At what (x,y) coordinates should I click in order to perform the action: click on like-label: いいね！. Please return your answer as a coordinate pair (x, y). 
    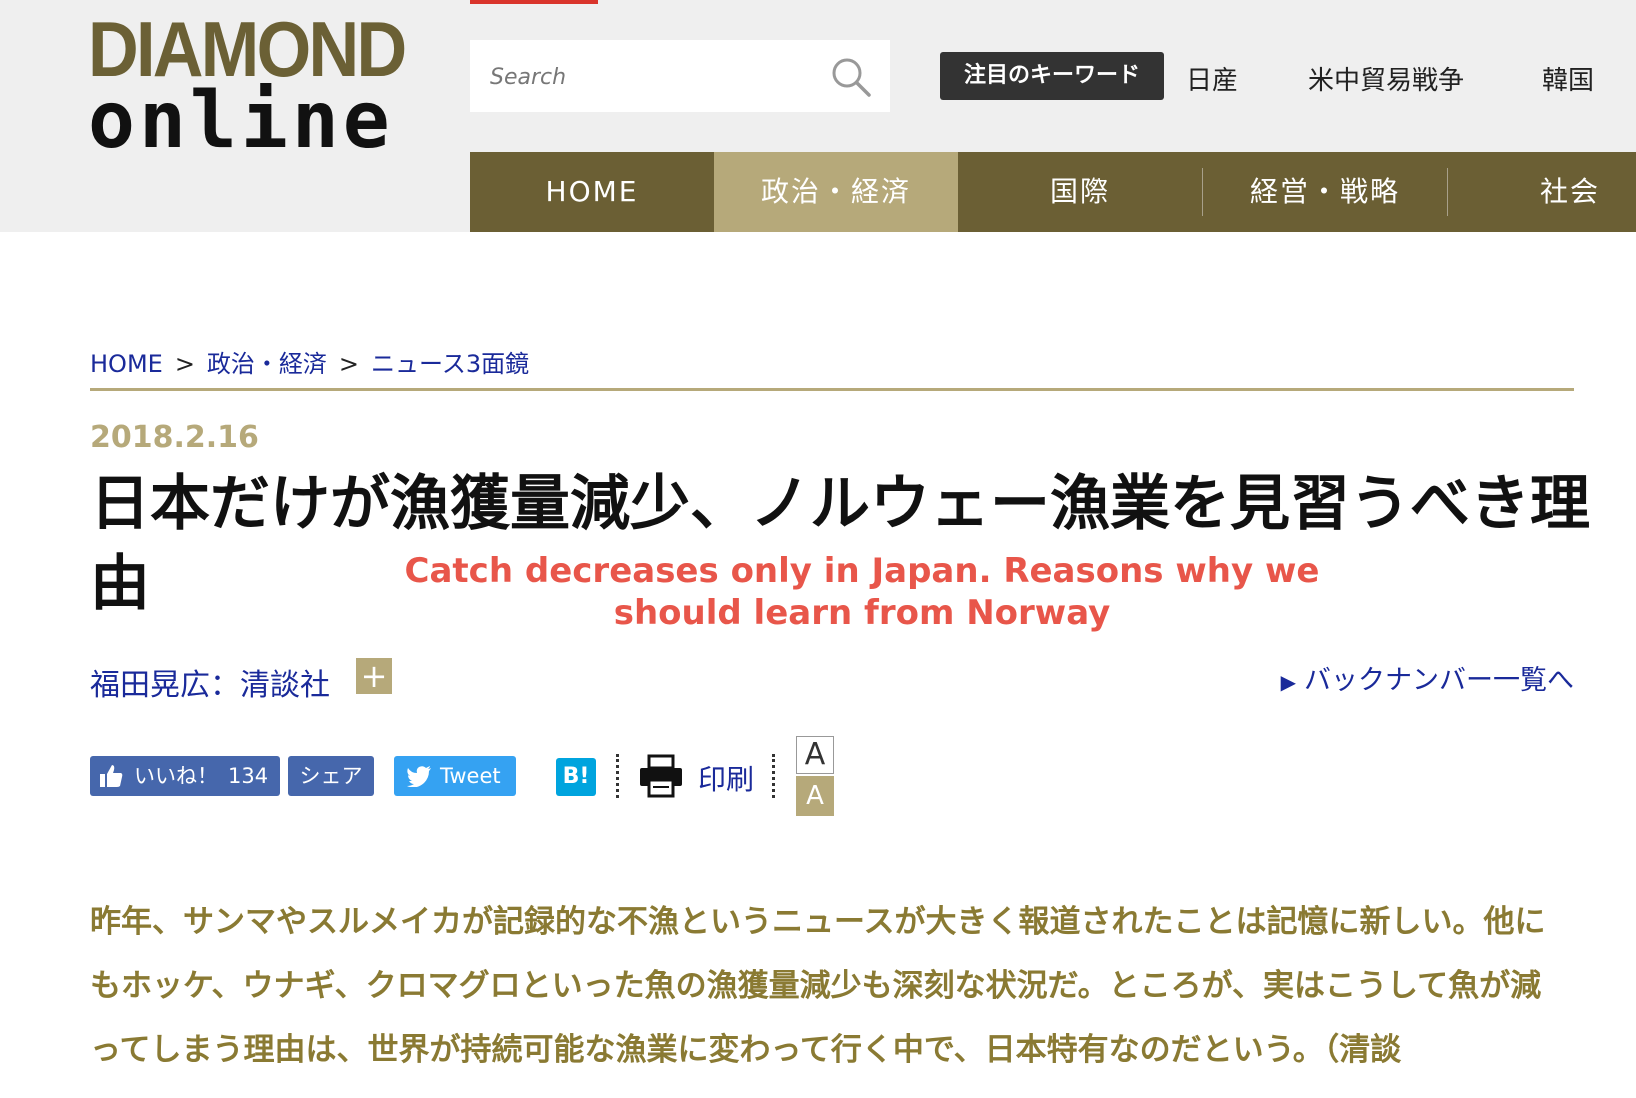
    Looking at the image, I should click on (176, 776).